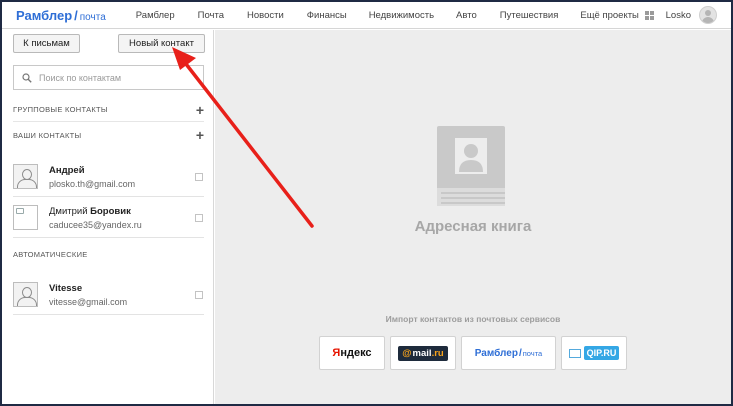 The height and width of the screenshot is (406, 733). I want to click on rambler-mail-logo: Рамблер / почта, so click(61, 15).